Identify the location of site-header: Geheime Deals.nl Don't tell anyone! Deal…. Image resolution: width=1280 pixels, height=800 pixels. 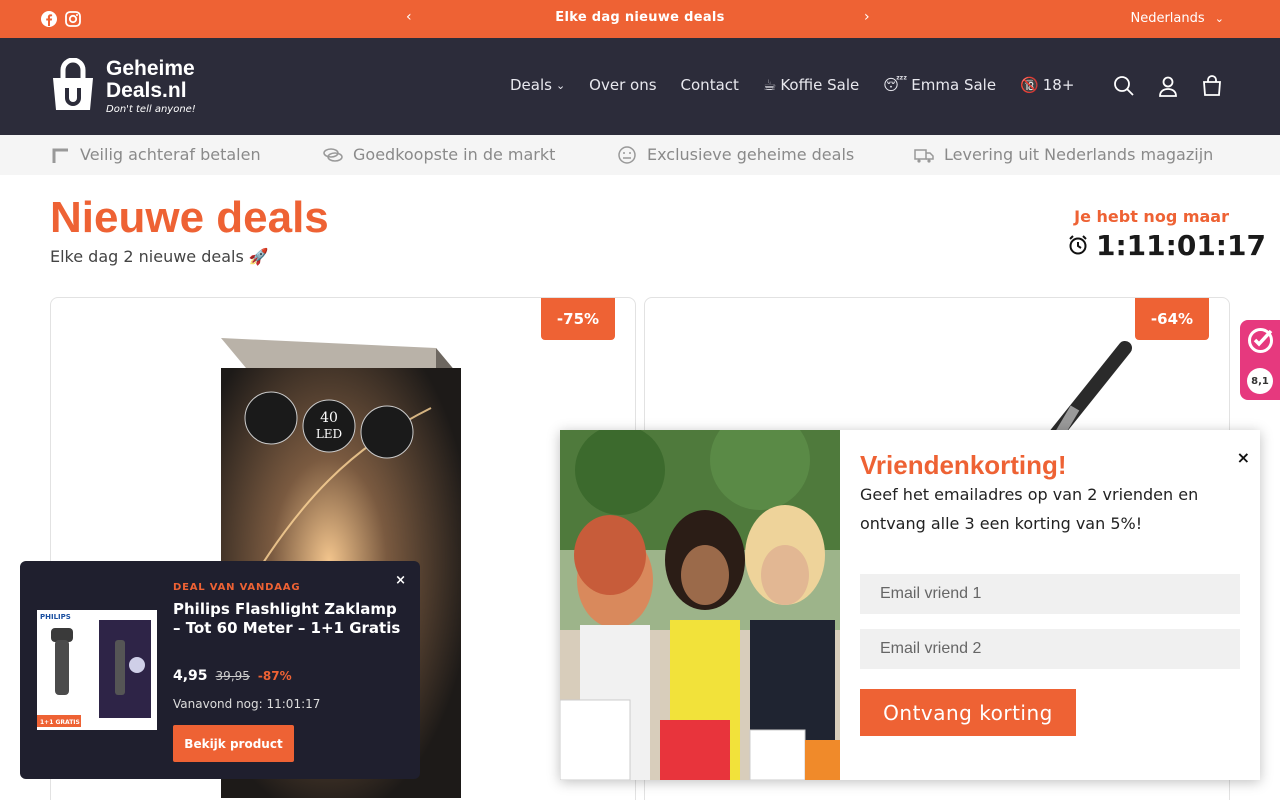
(640, 86).